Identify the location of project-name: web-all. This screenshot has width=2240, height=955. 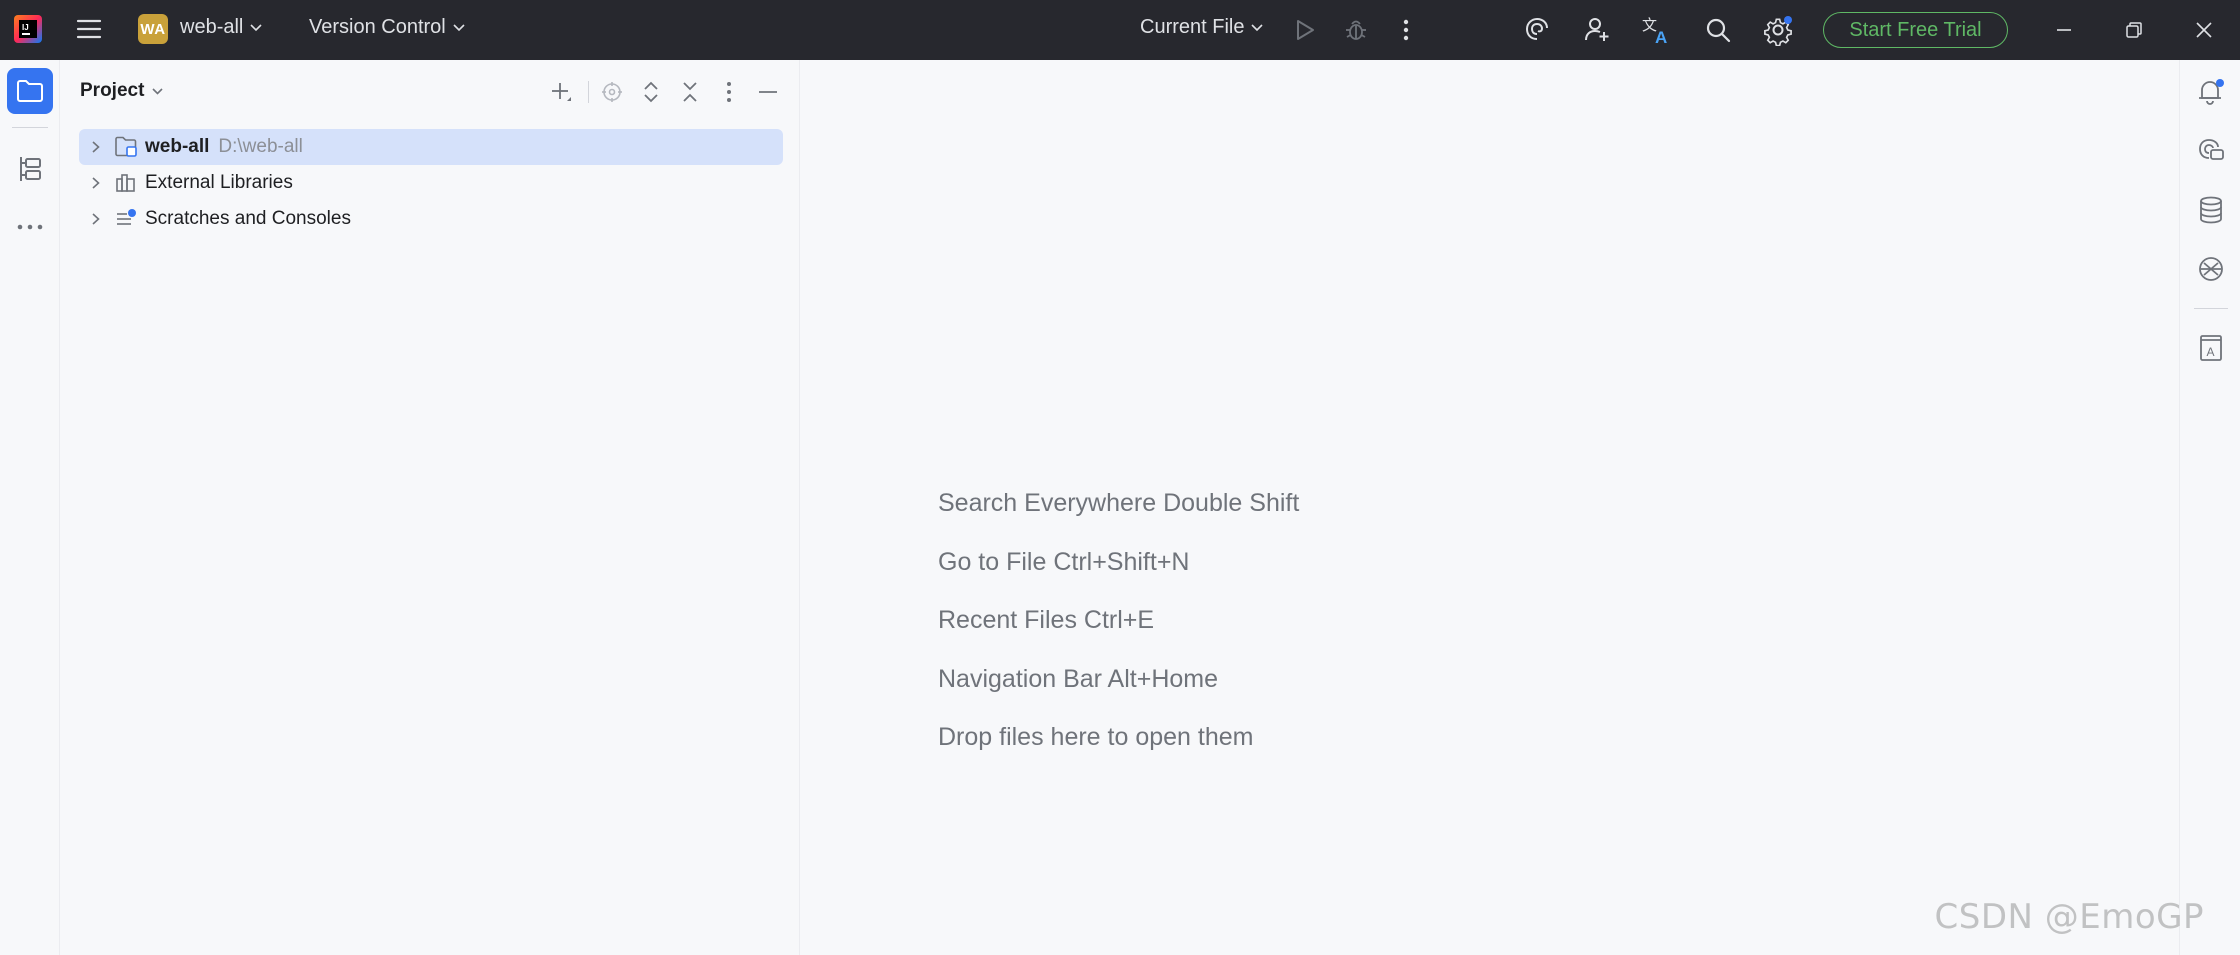
(212, 27).